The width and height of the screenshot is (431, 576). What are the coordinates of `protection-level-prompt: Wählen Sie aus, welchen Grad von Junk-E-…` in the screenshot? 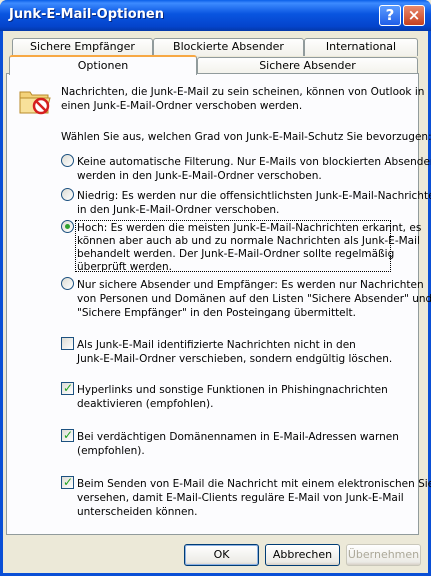 It's located at (246, 137).